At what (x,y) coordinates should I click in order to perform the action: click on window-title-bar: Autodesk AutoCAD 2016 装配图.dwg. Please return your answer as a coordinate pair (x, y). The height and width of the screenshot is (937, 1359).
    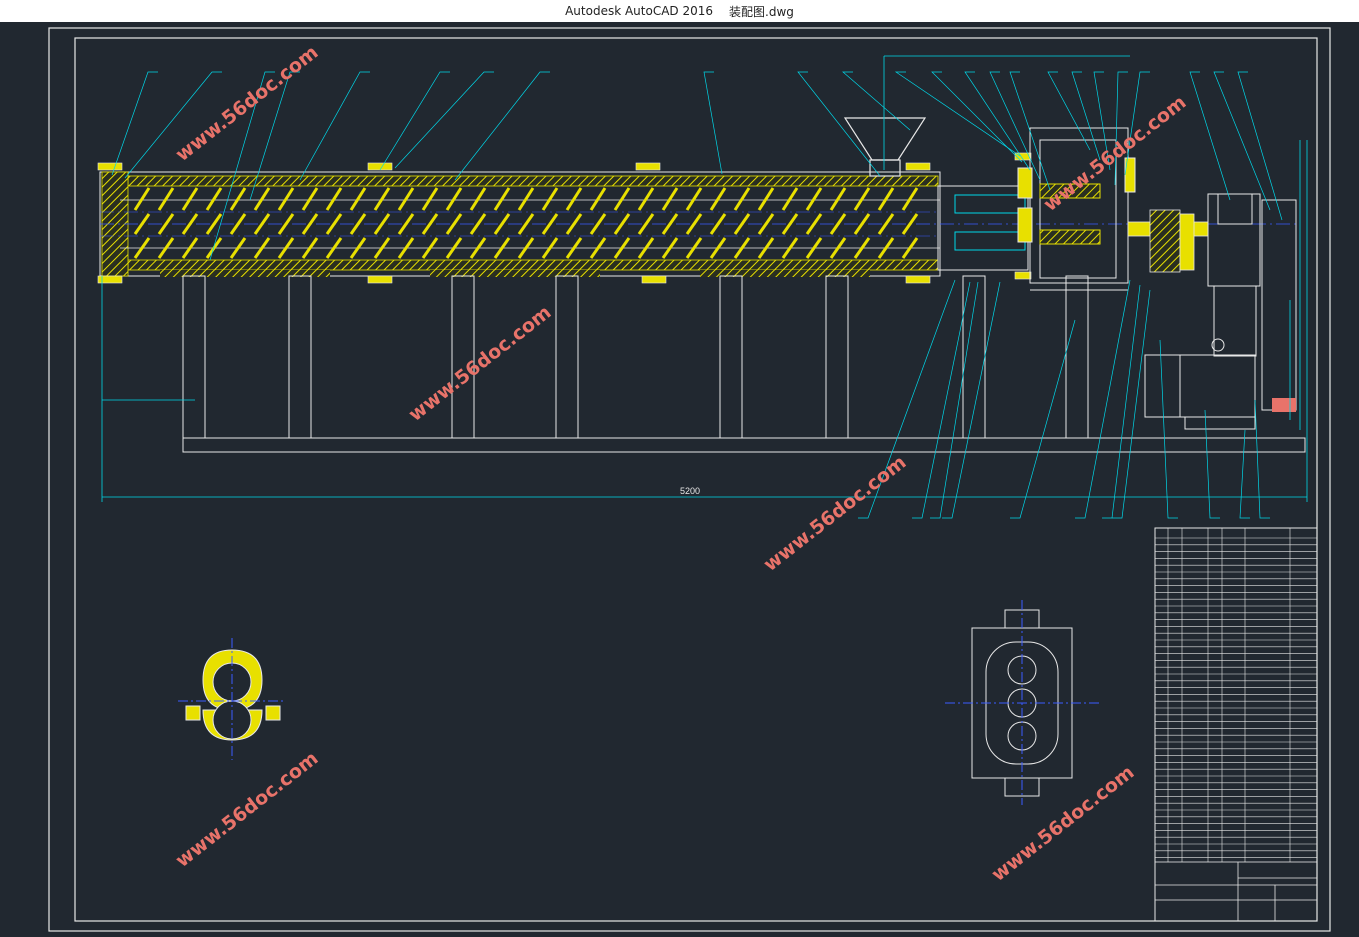
    Looking at the image, I should click on (679, 11).